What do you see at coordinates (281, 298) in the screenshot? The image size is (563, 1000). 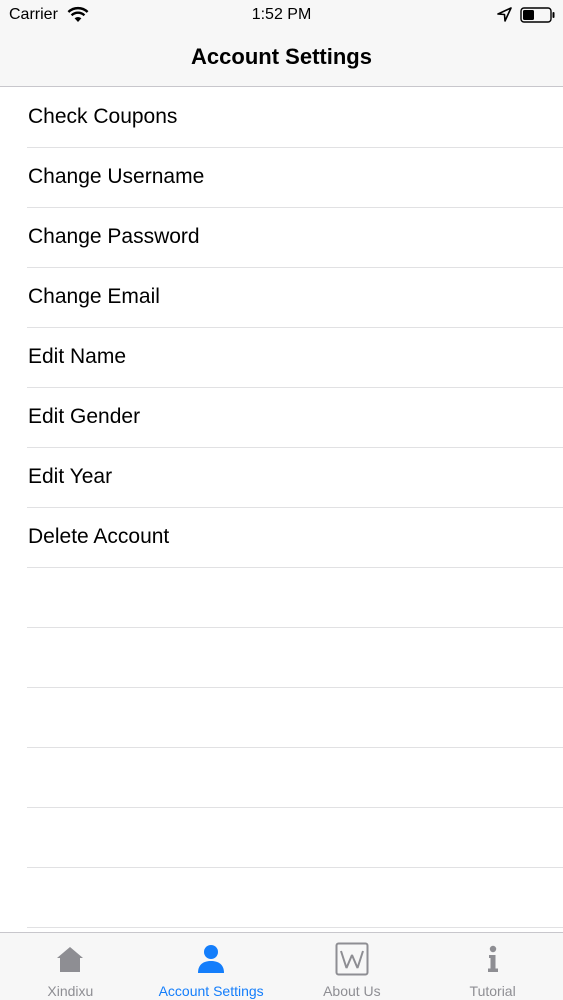 I see `menu-item-change-email: Change Email` at bounding box center [281, 298].